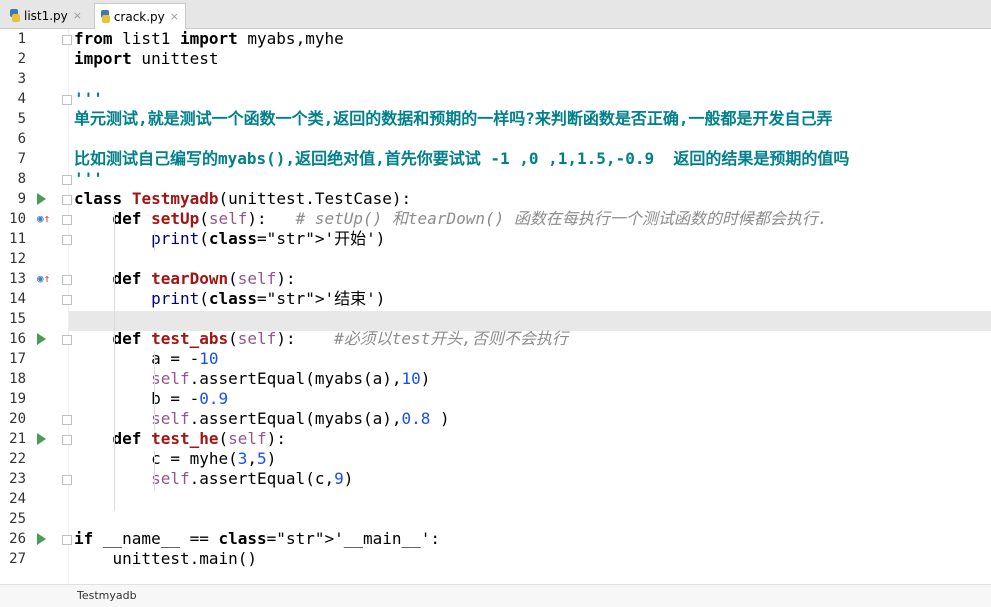 The height and width of the screenshot is (607, 991). What do you see at coordinates (495, 595) in the screenshot?
I see `breadcrumb-bar: Testmyadb` at bounding box center [495, 595].